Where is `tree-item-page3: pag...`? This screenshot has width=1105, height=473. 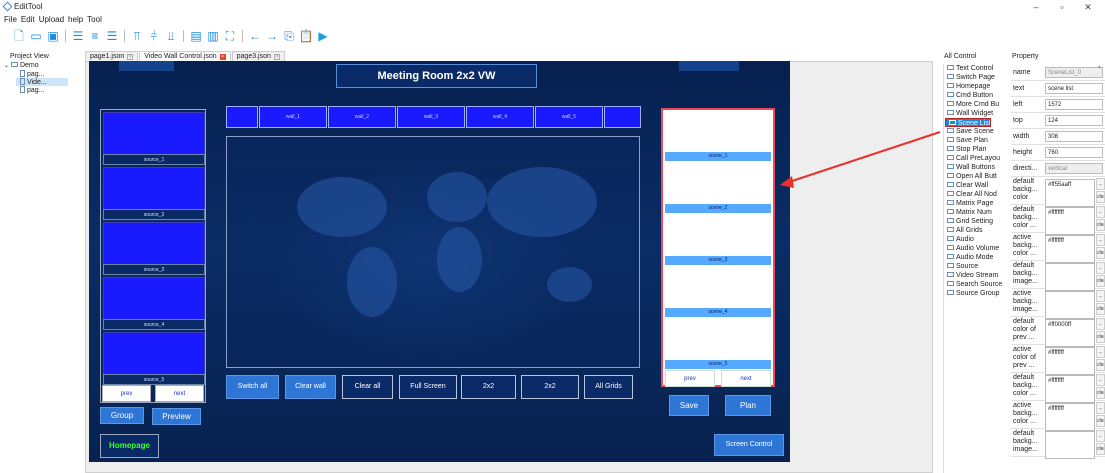
tree-item-page3: pag... is located at coordinates (40, 90).